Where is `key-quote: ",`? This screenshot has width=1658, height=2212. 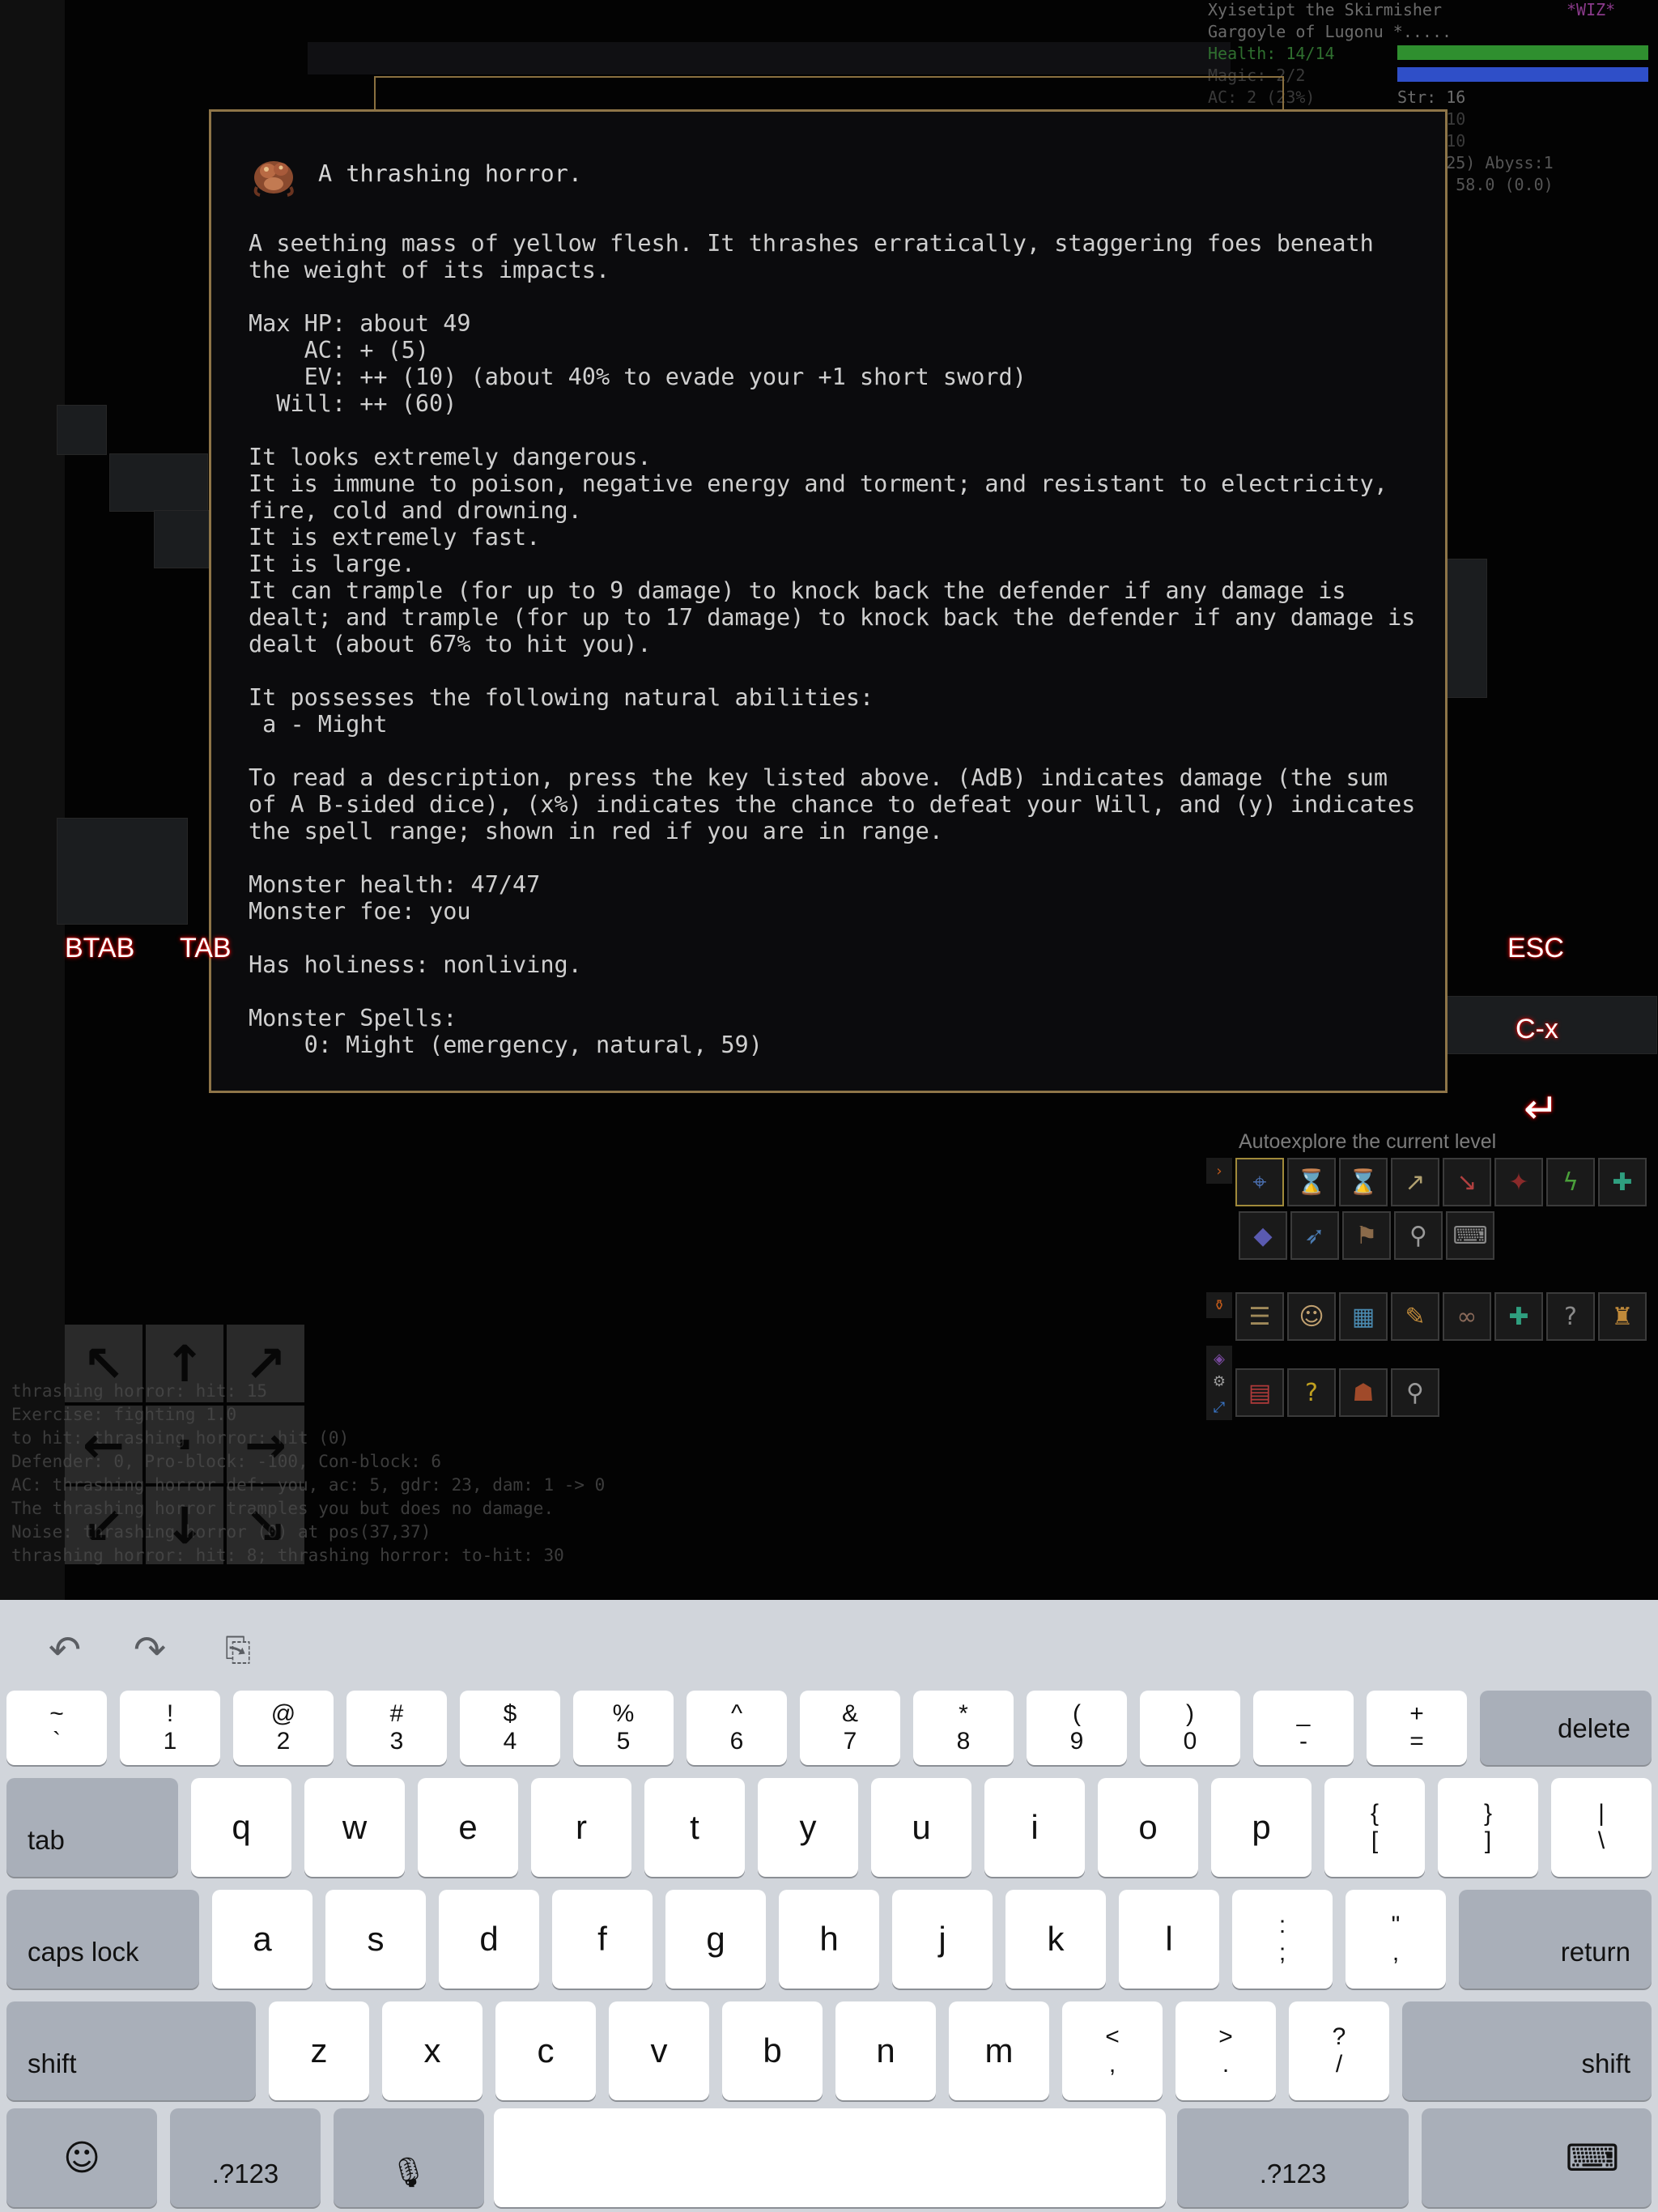 key-quote: ", is located at coordinates (1396, 1940).